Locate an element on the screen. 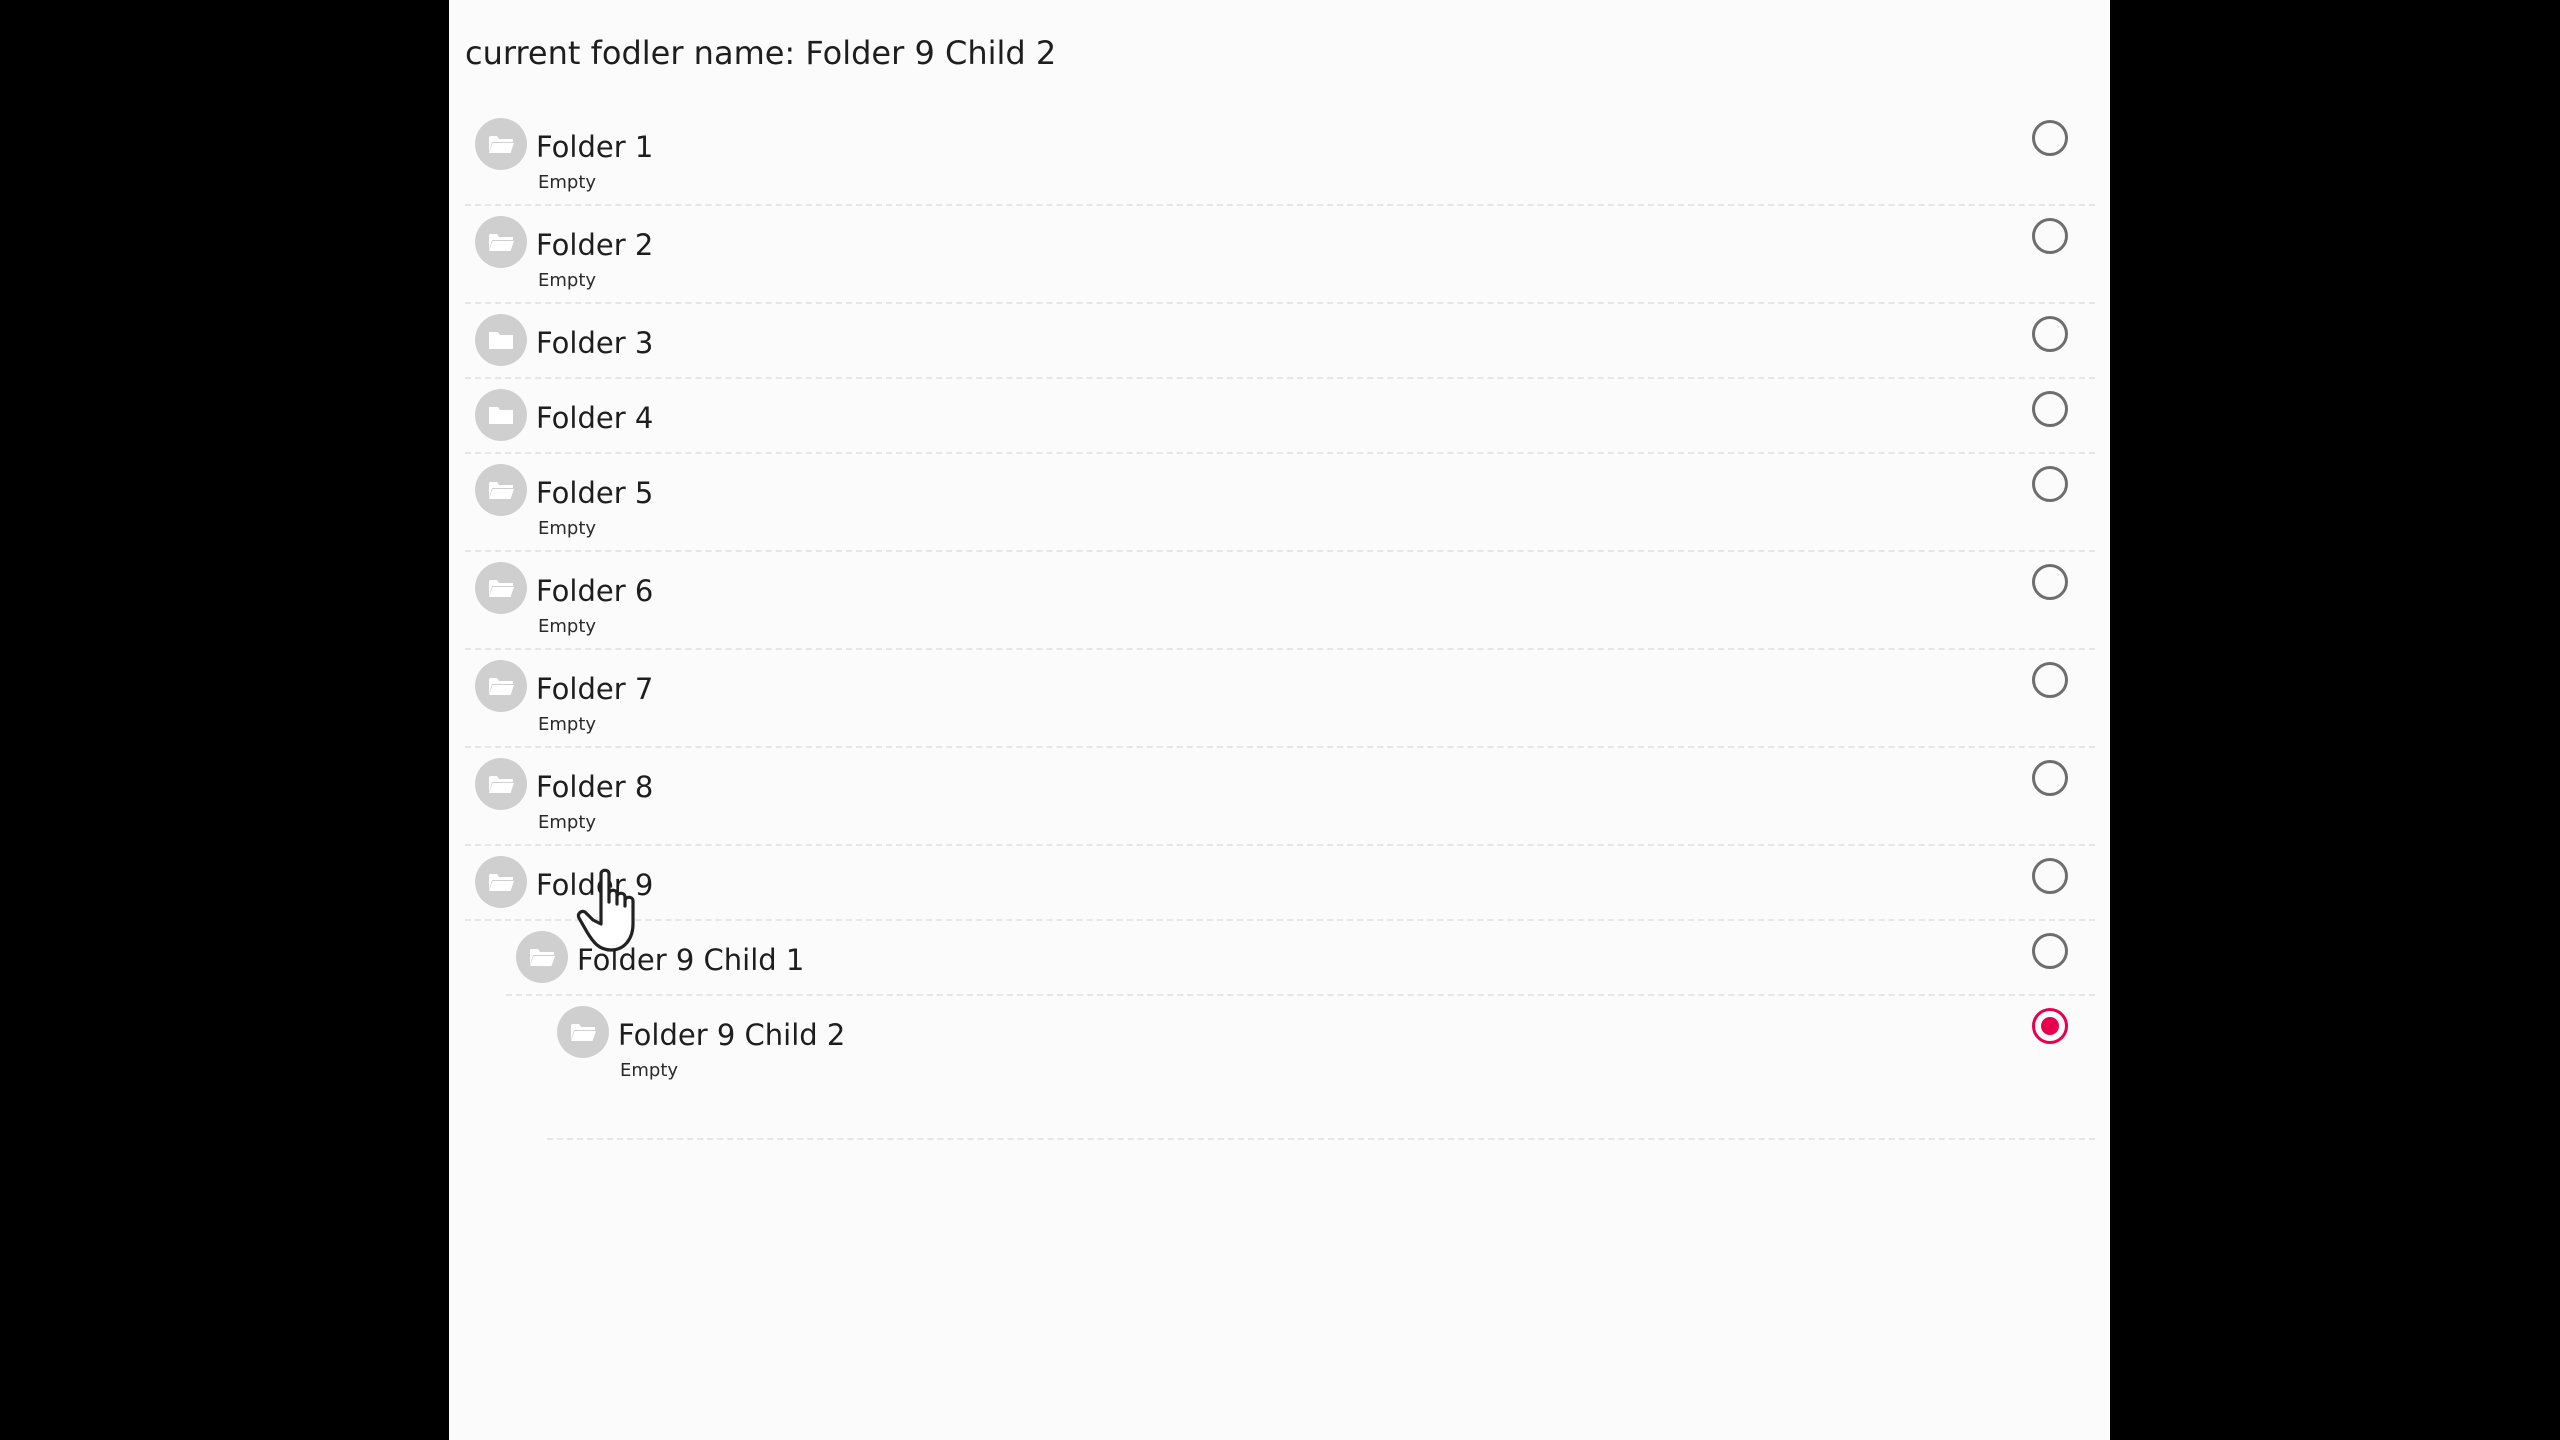 The image size is (2560, 1440). folder-row: Folder 3 is located at coordinates (1280, 341).